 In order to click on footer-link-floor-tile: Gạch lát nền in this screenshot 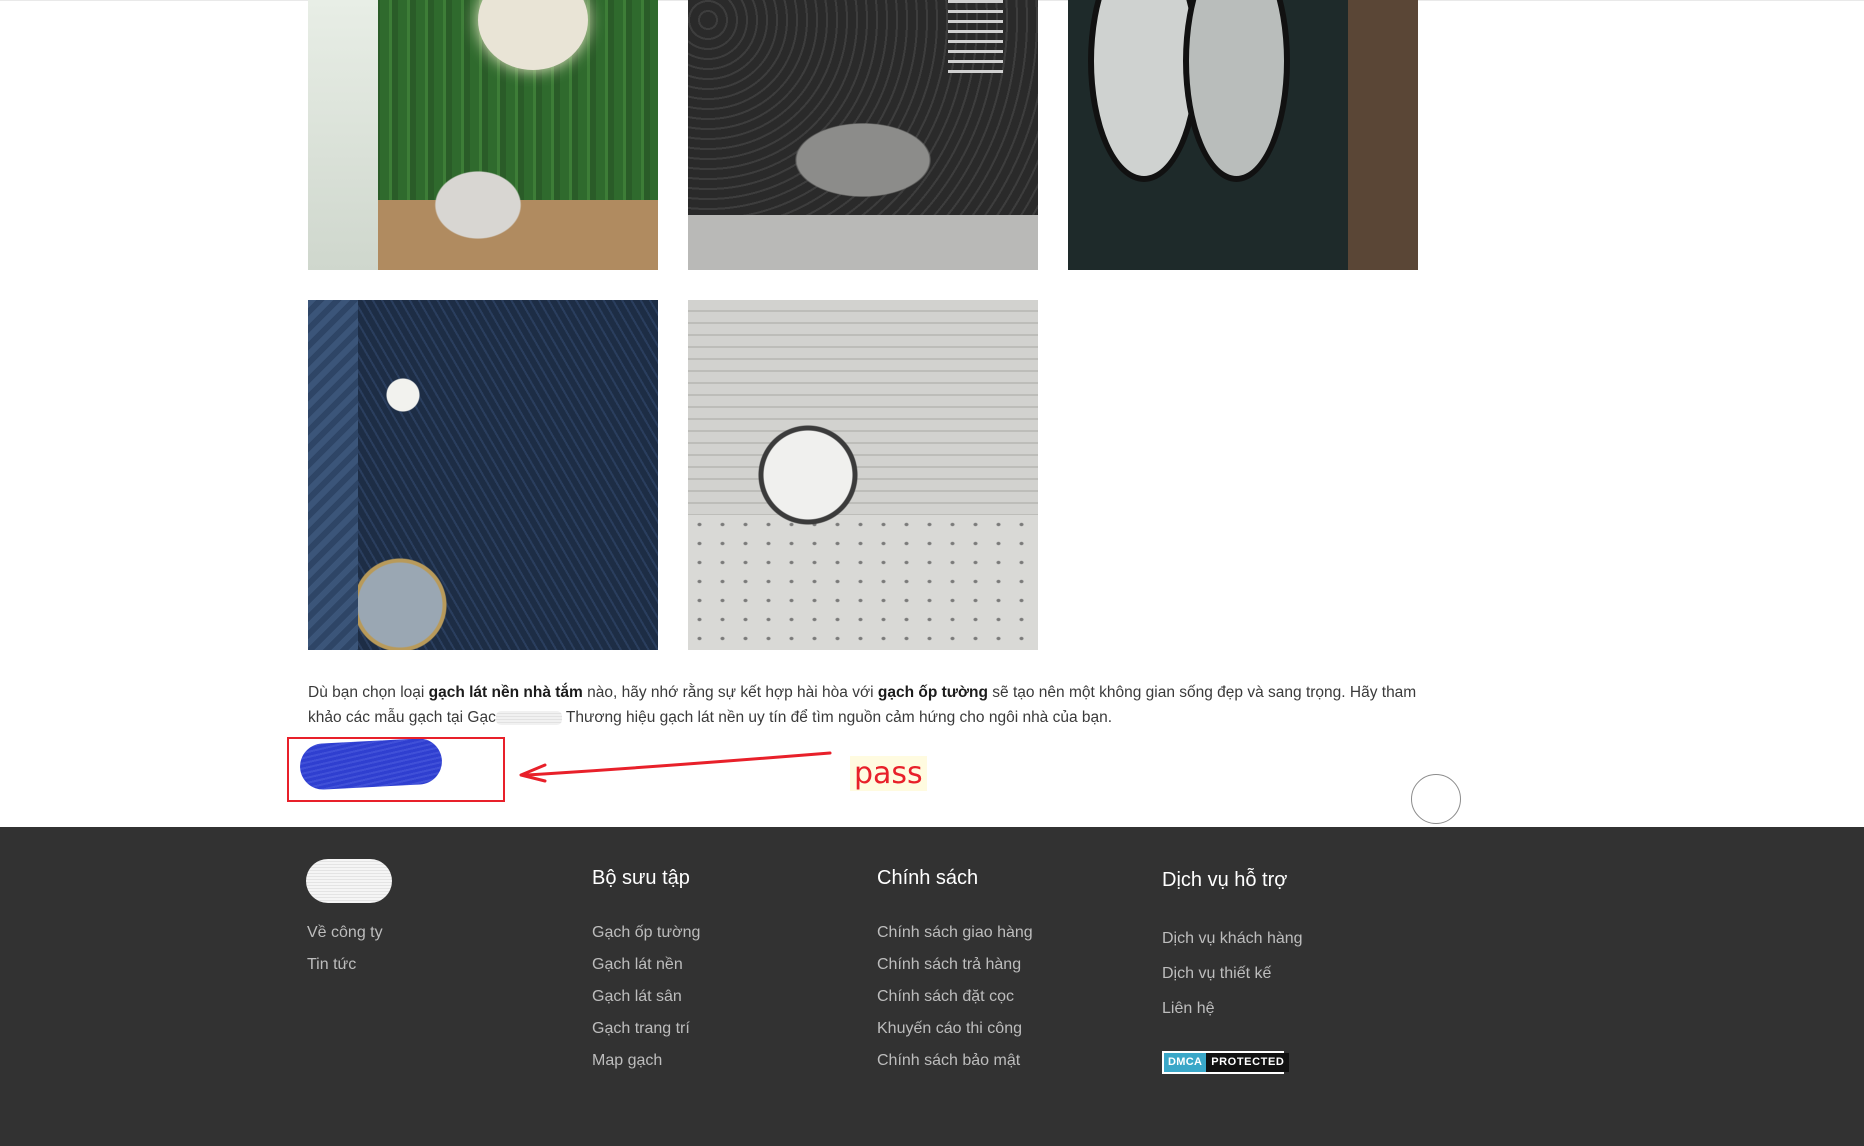, I will do `click(637, 965)`.